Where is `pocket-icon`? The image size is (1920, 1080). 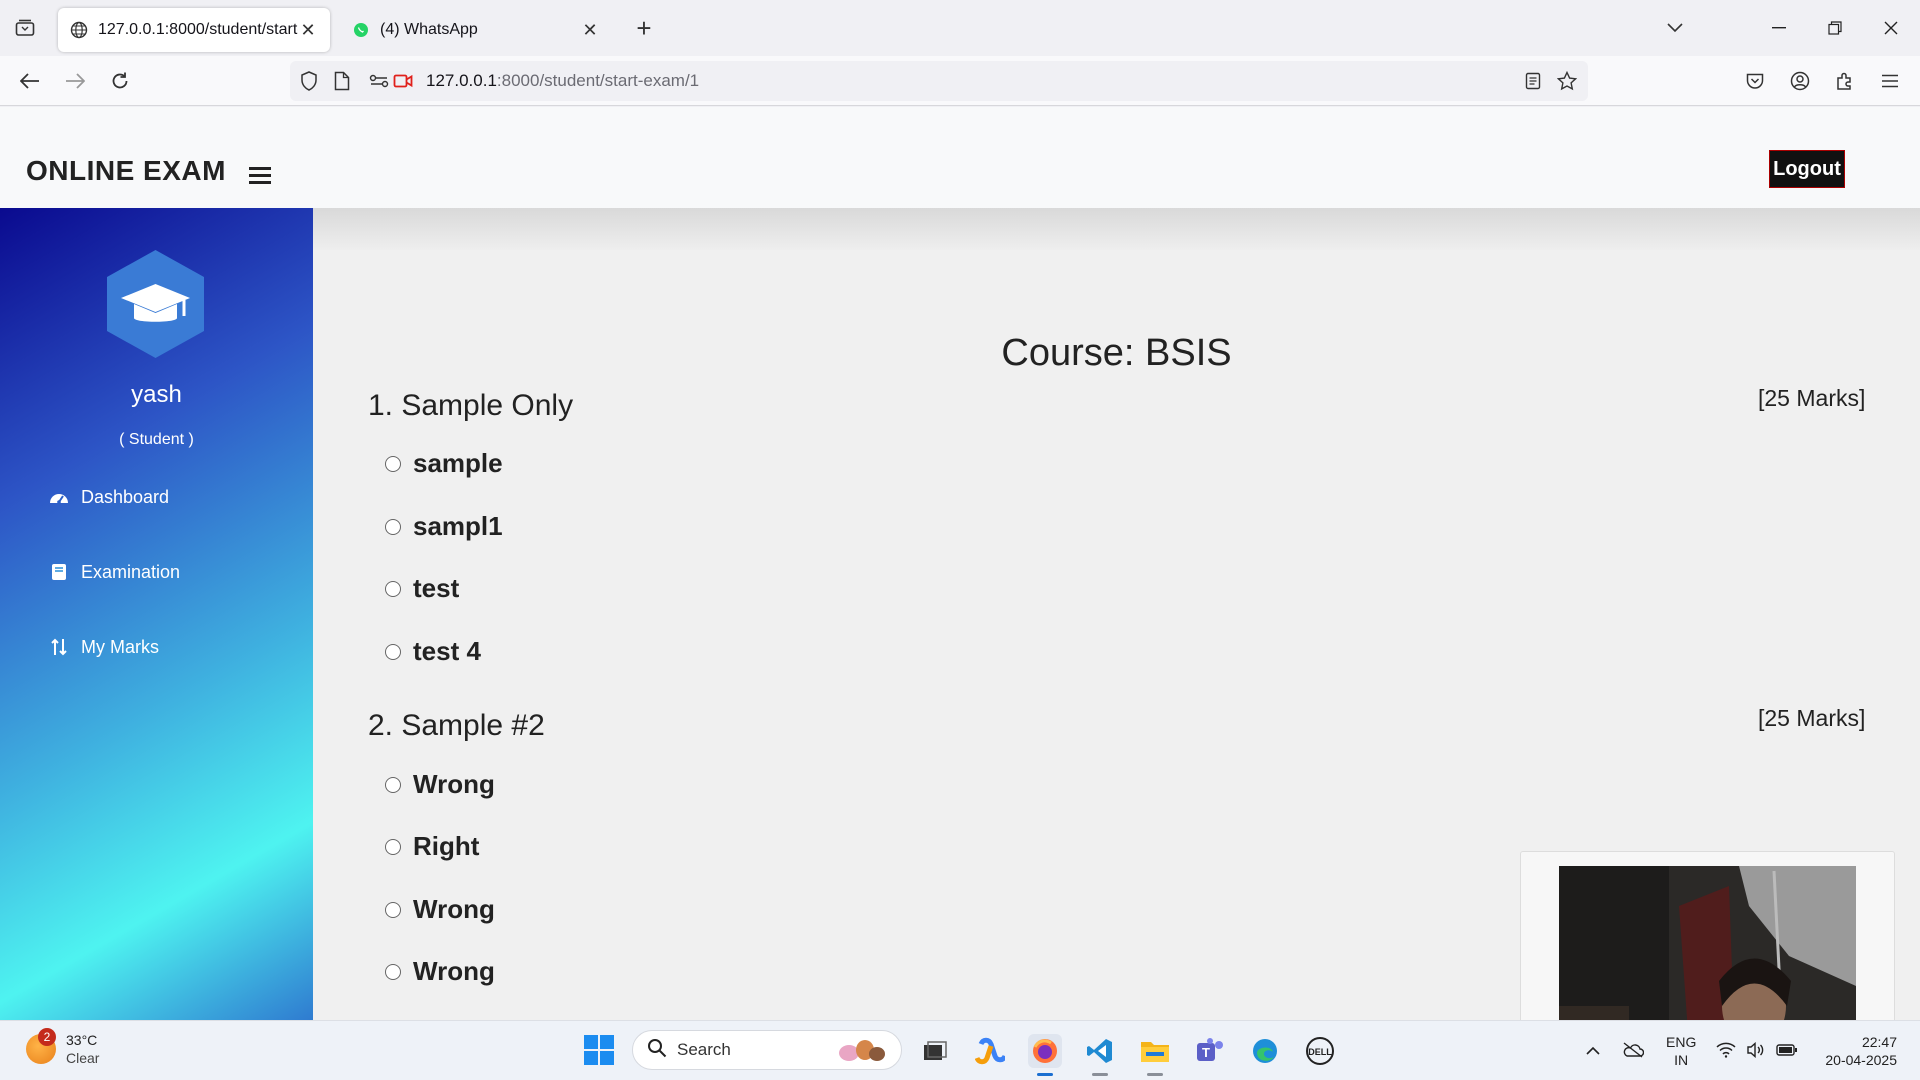 pocket-icon is located at coordinates (1755, 81).